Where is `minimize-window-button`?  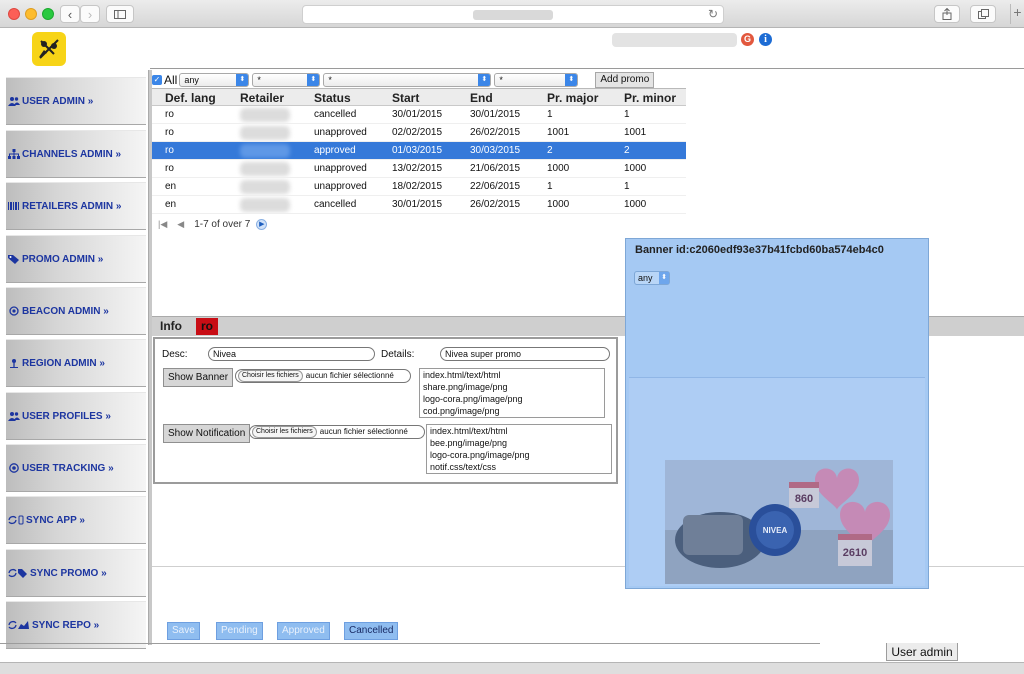
minimize-window-button is located at coordinates (31, 14).